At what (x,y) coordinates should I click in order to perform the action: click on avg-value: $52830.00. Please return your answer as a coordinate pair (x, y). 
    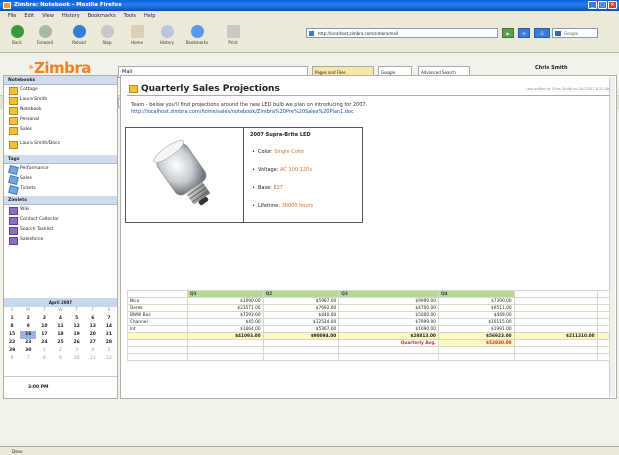
    Looking at the image, I should click on (476, 343).